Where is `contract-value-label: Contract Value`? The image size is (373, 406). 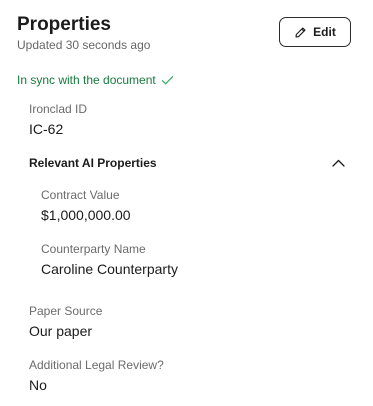
contract-value-label: Contract Value is located at coordinates (80, 195).